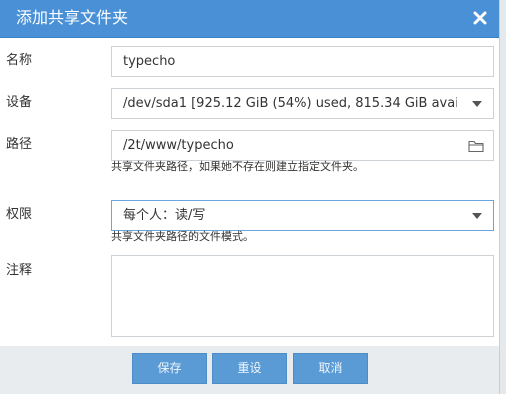 The image size is (506, 394). Describe the element at coordinates (302, 145) in the screenshot. I see `path-input: /2t/www/typecho` at that location.